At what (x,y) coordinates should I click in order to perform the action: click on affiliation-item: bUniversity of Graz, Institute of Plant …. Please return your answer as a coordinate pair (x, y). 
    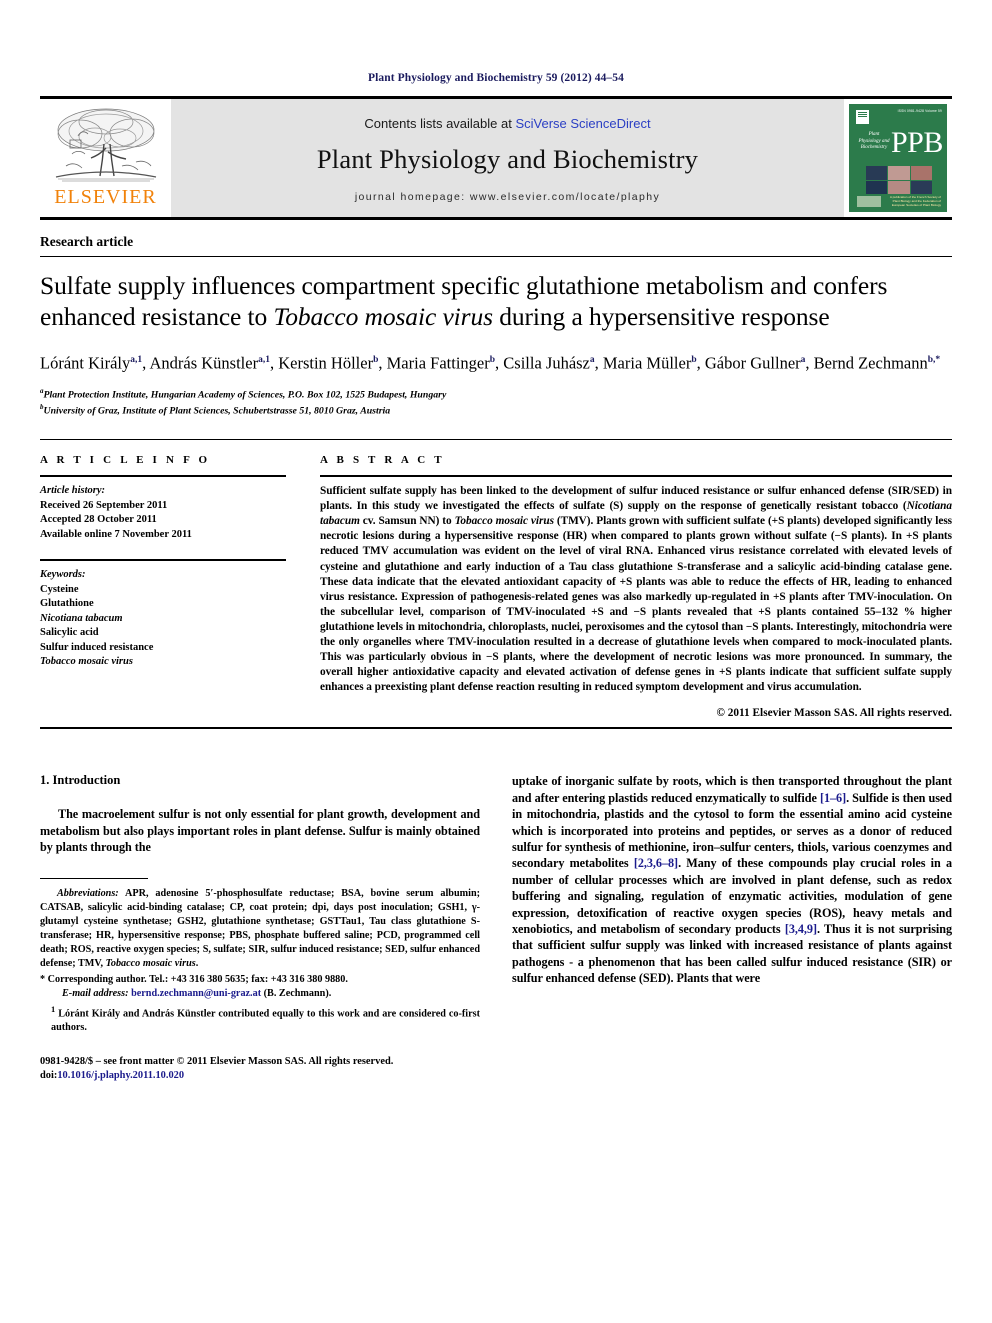
    Looking at the image, I should click on (496, 409).